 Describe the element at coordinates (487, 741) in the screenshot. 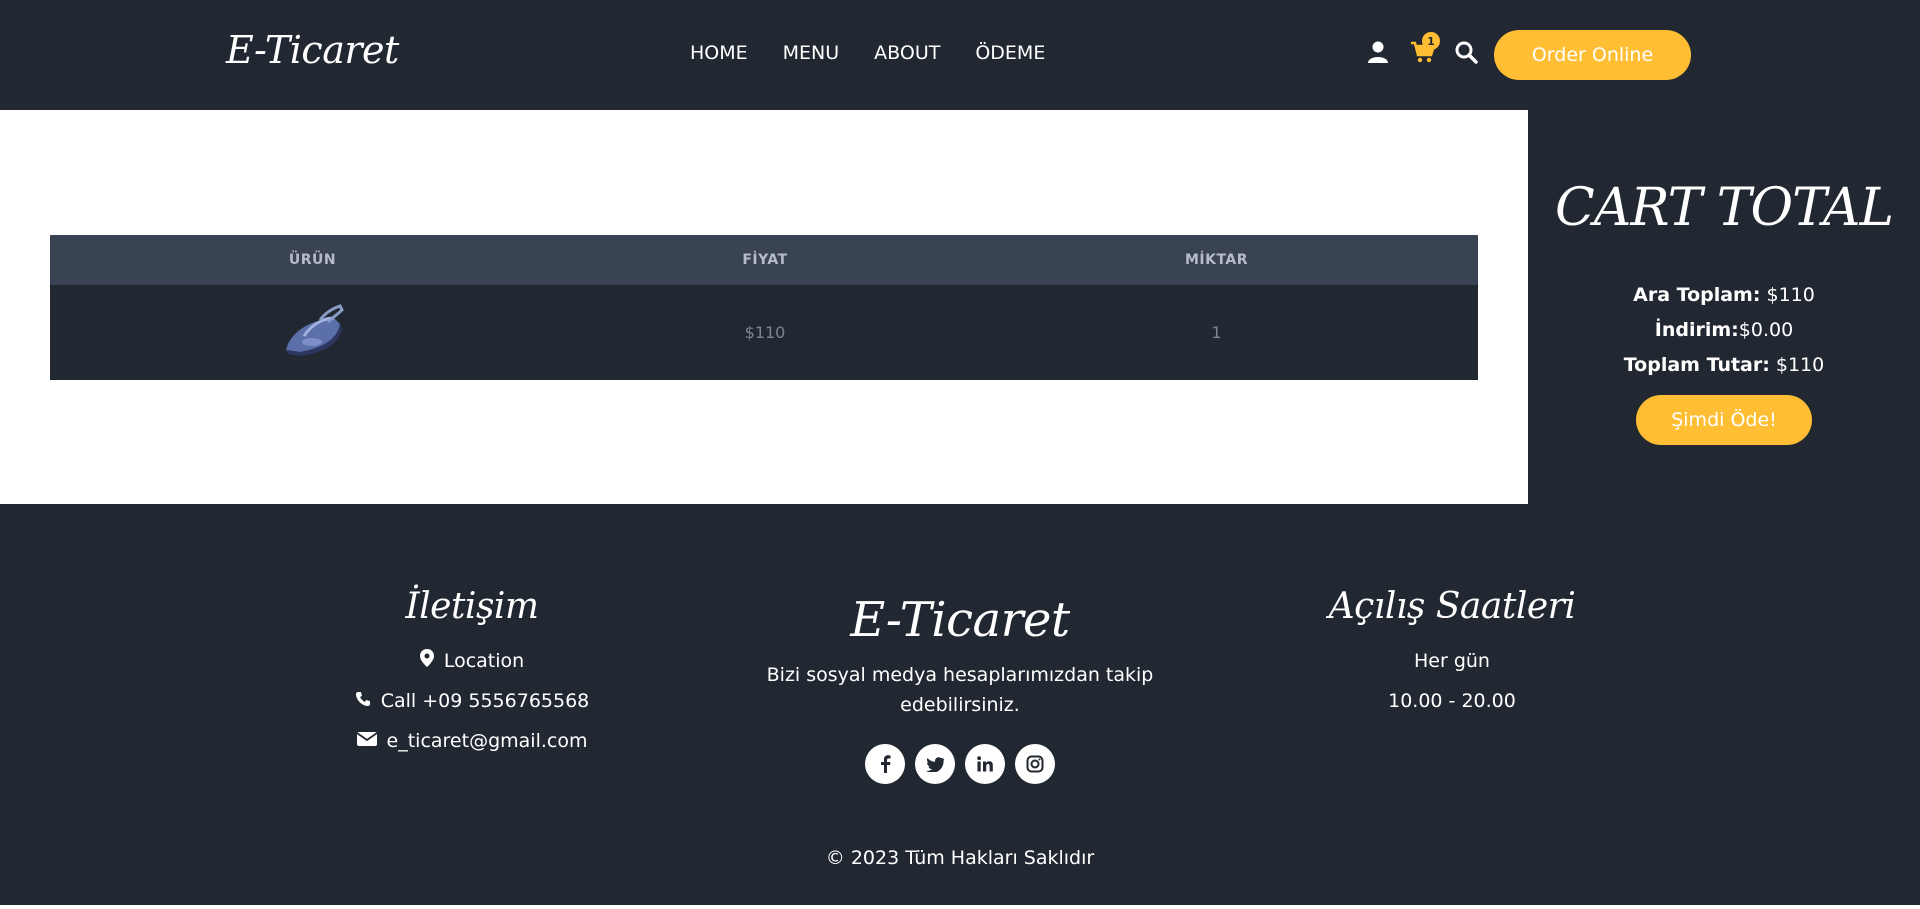

I see `email-text: e_ticaret@gmail.com` at that location.